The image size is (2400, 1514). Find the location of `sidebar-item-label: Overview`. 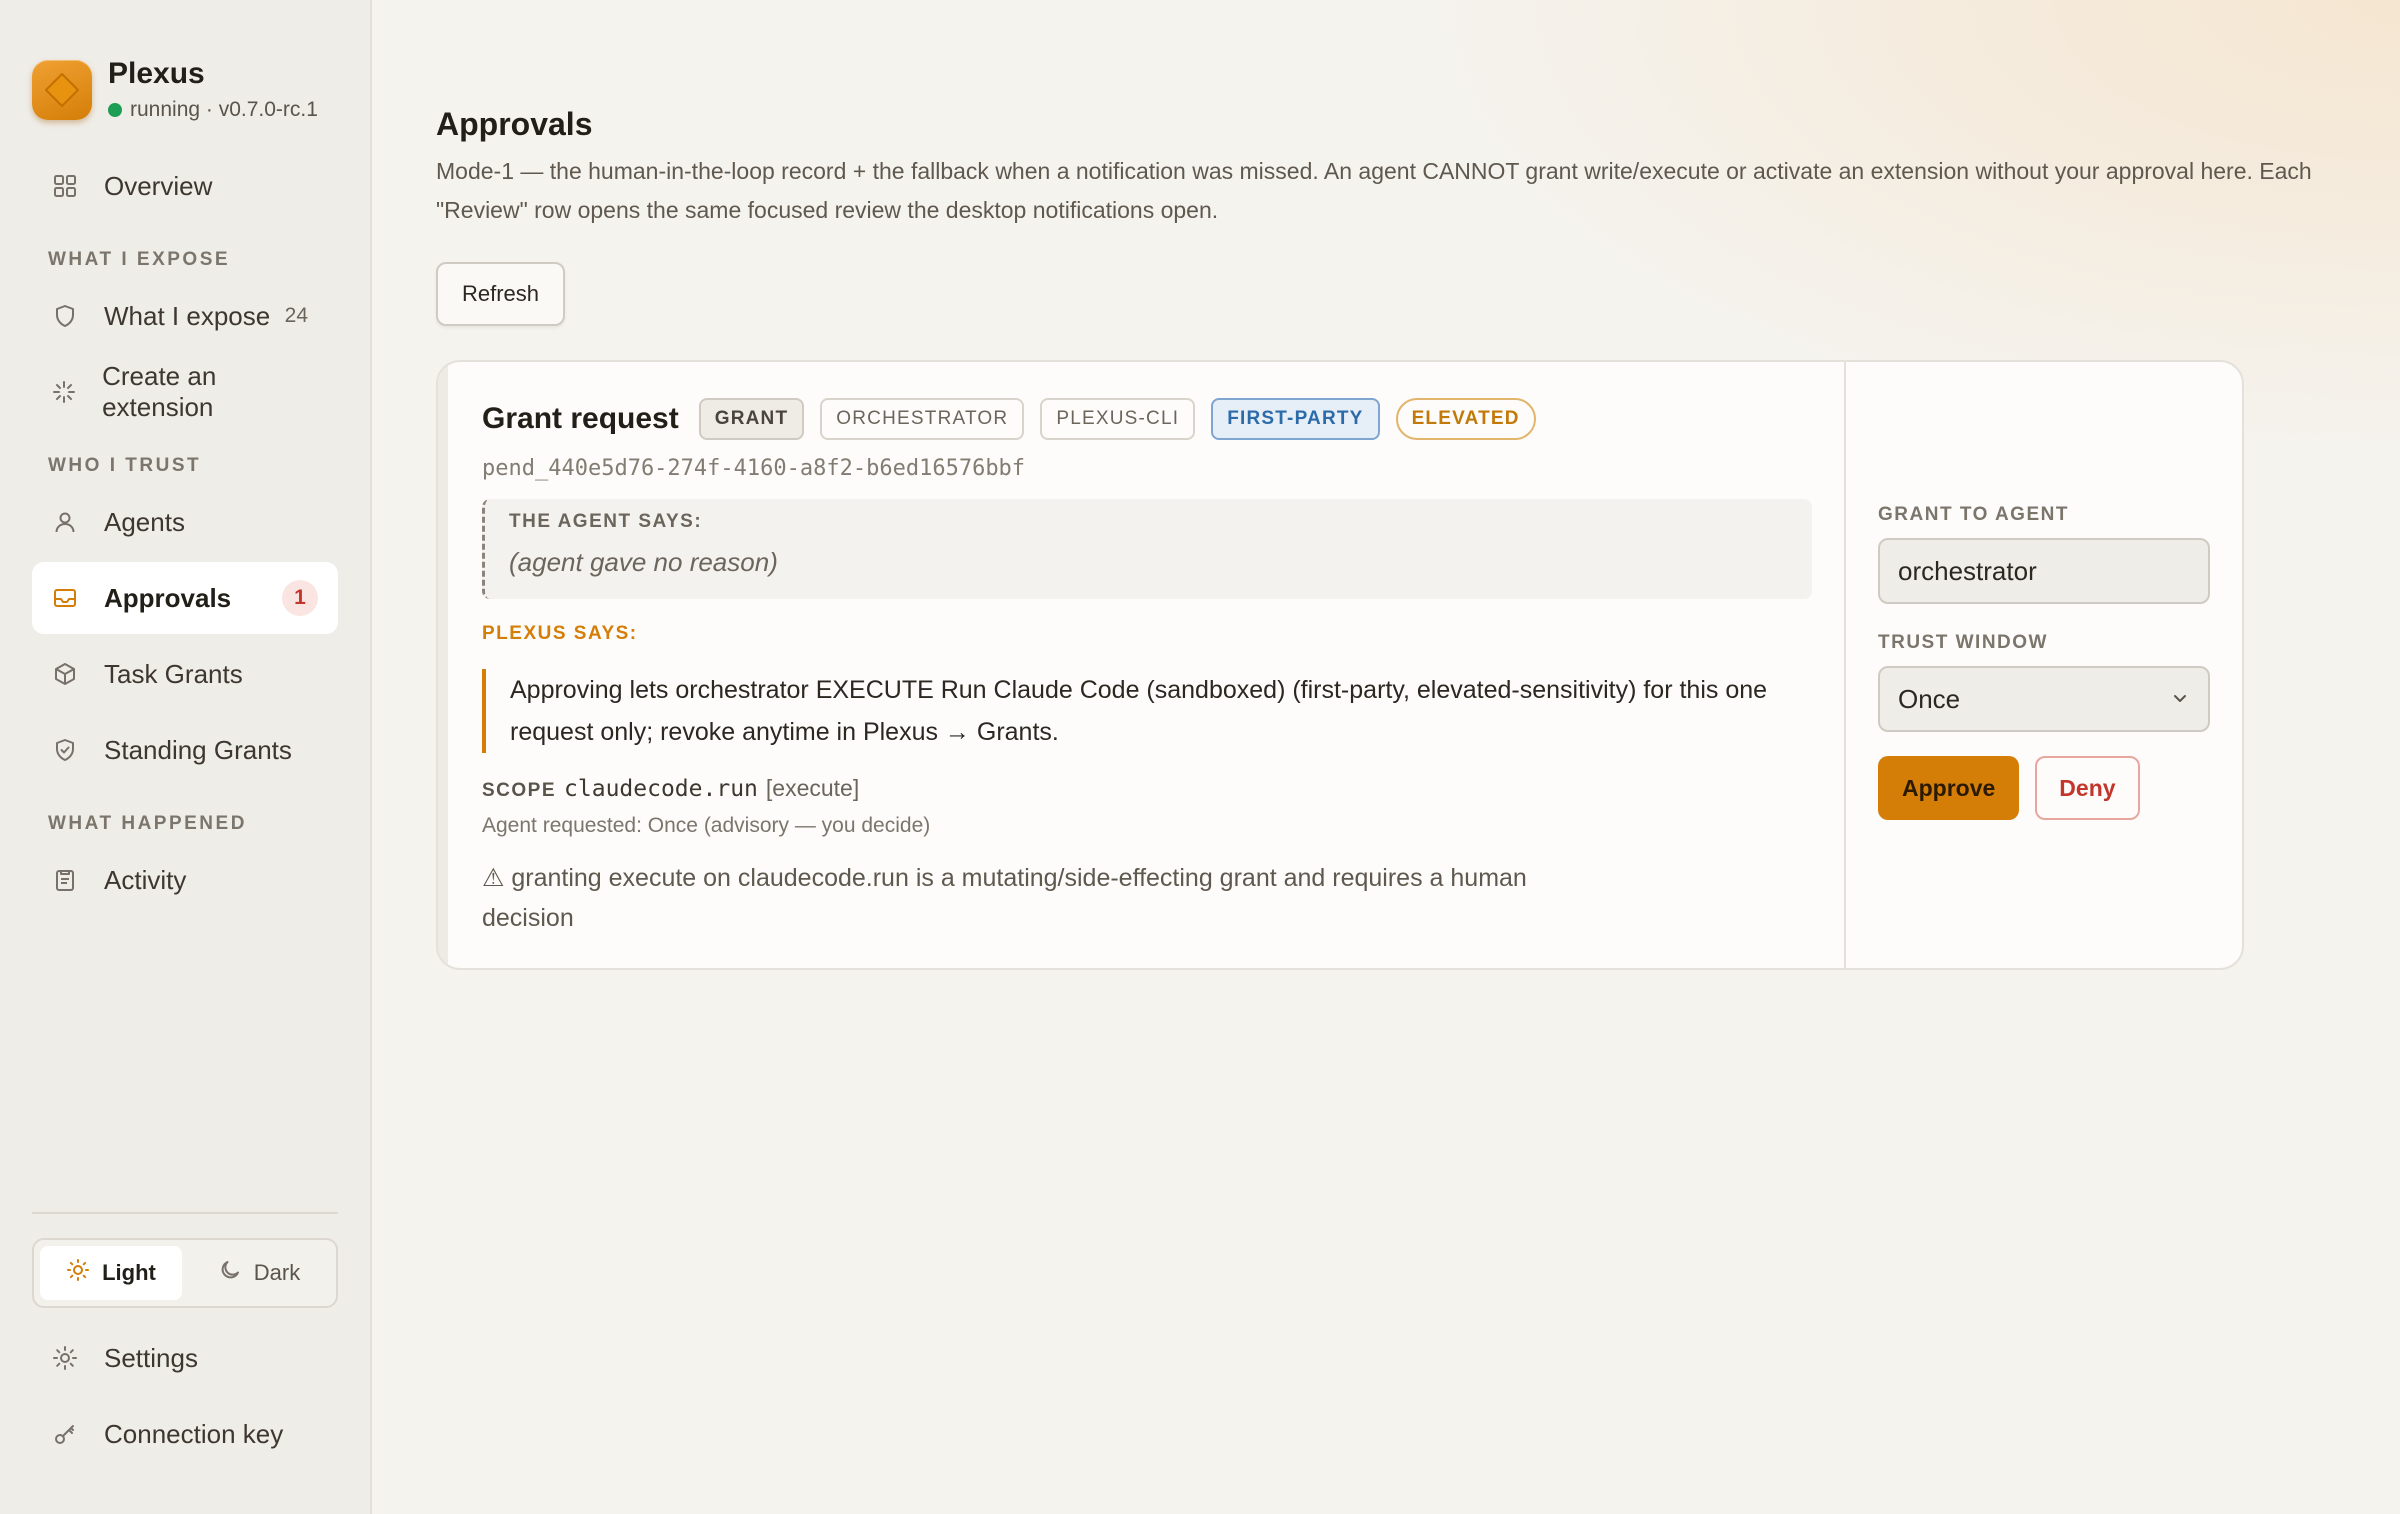

sidebar-item-label: Overview is located at coordinates (158, 185).